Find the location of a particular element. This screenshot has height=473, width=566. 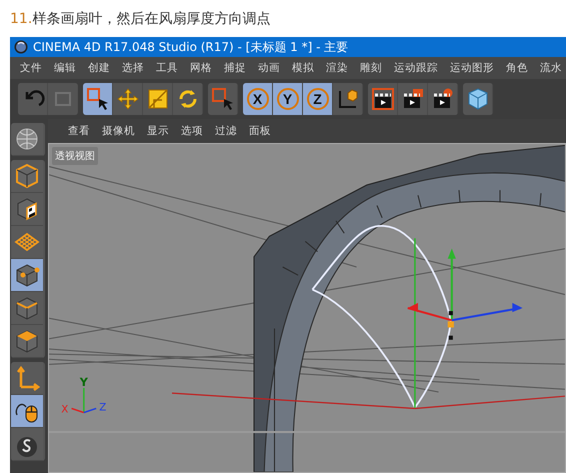

menu-item: 捕捉 is located at coordinates (235, 68).